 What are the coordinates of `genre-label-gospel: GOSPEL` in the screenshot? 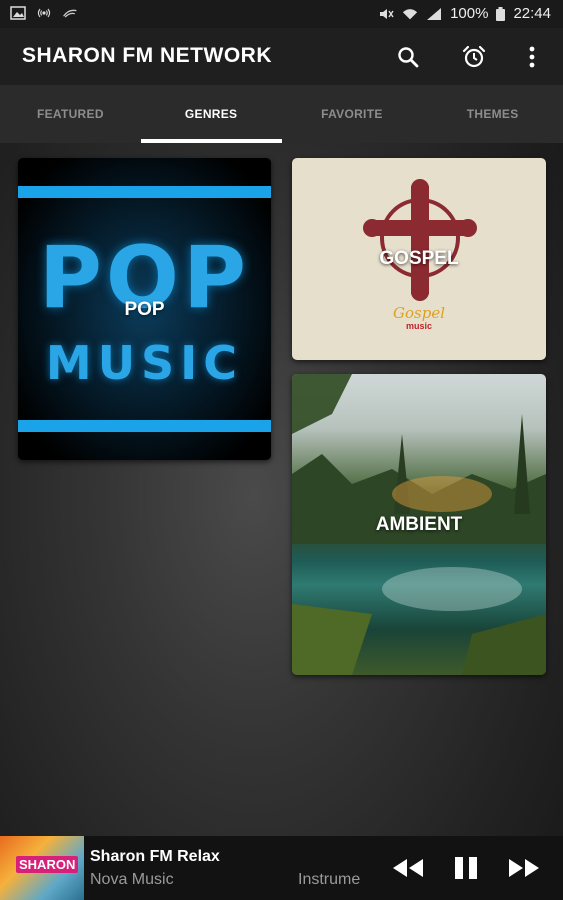 It's located at (419, 258).